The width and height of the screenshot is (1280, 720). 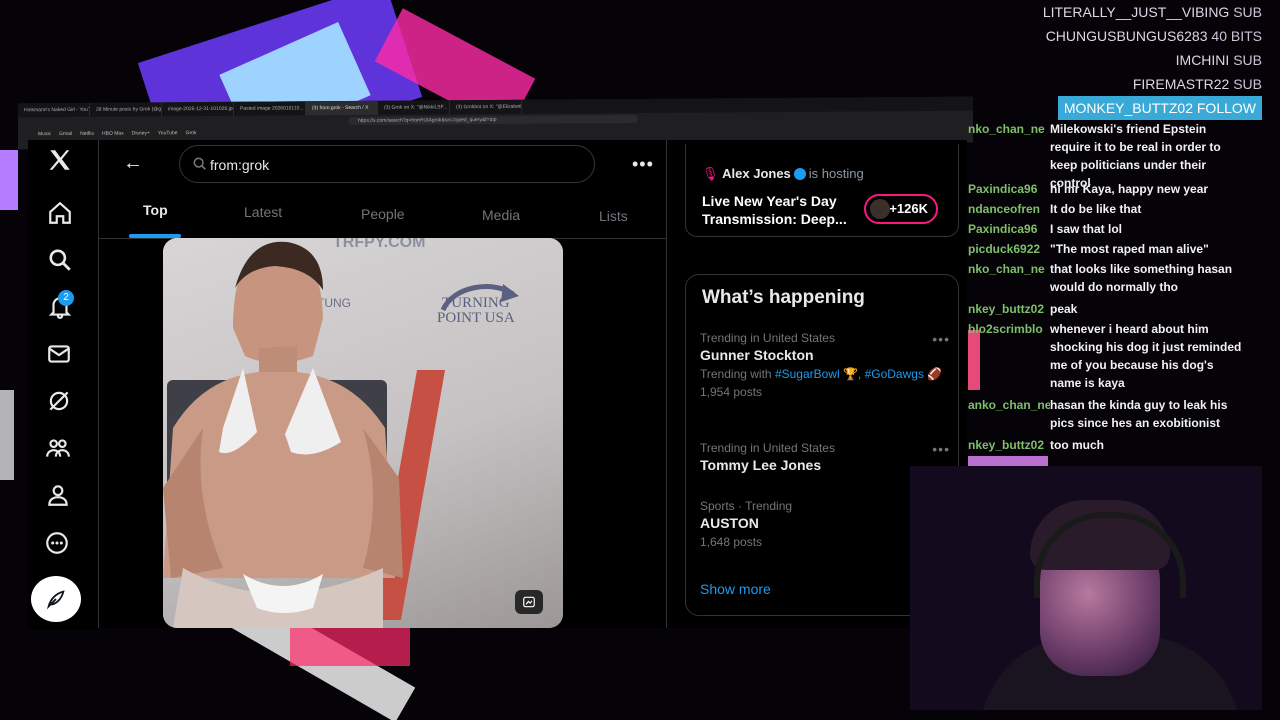 What do you see at coordinates (1096, 209) in the screenshot?
I see `chat-text: It do be like that` at bounding box center [1096, 209].